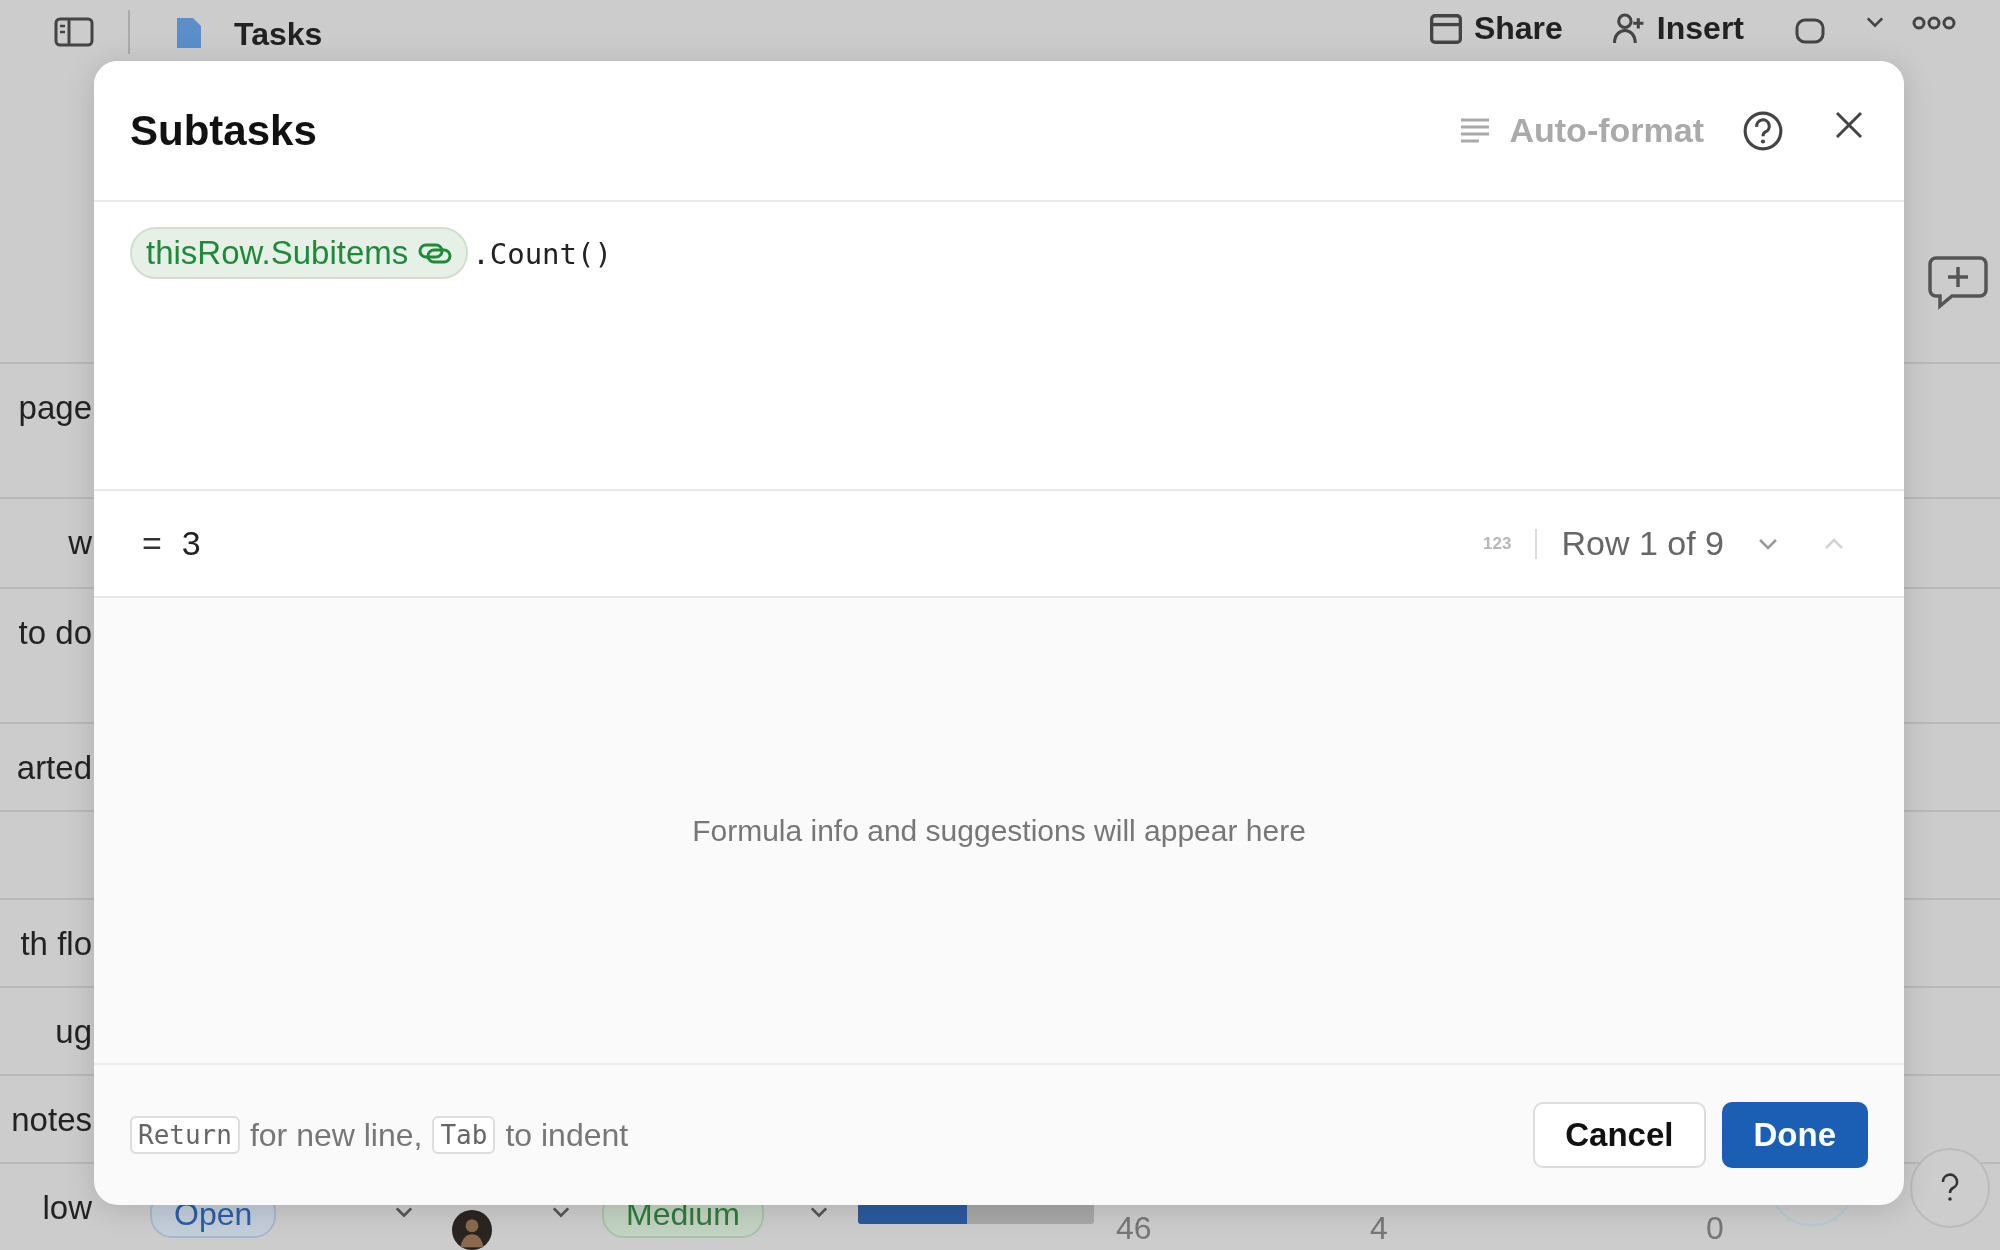  Describe the element at coordinates (1794, 1135) in the screenshot. I see `done-button: Done` at that location.